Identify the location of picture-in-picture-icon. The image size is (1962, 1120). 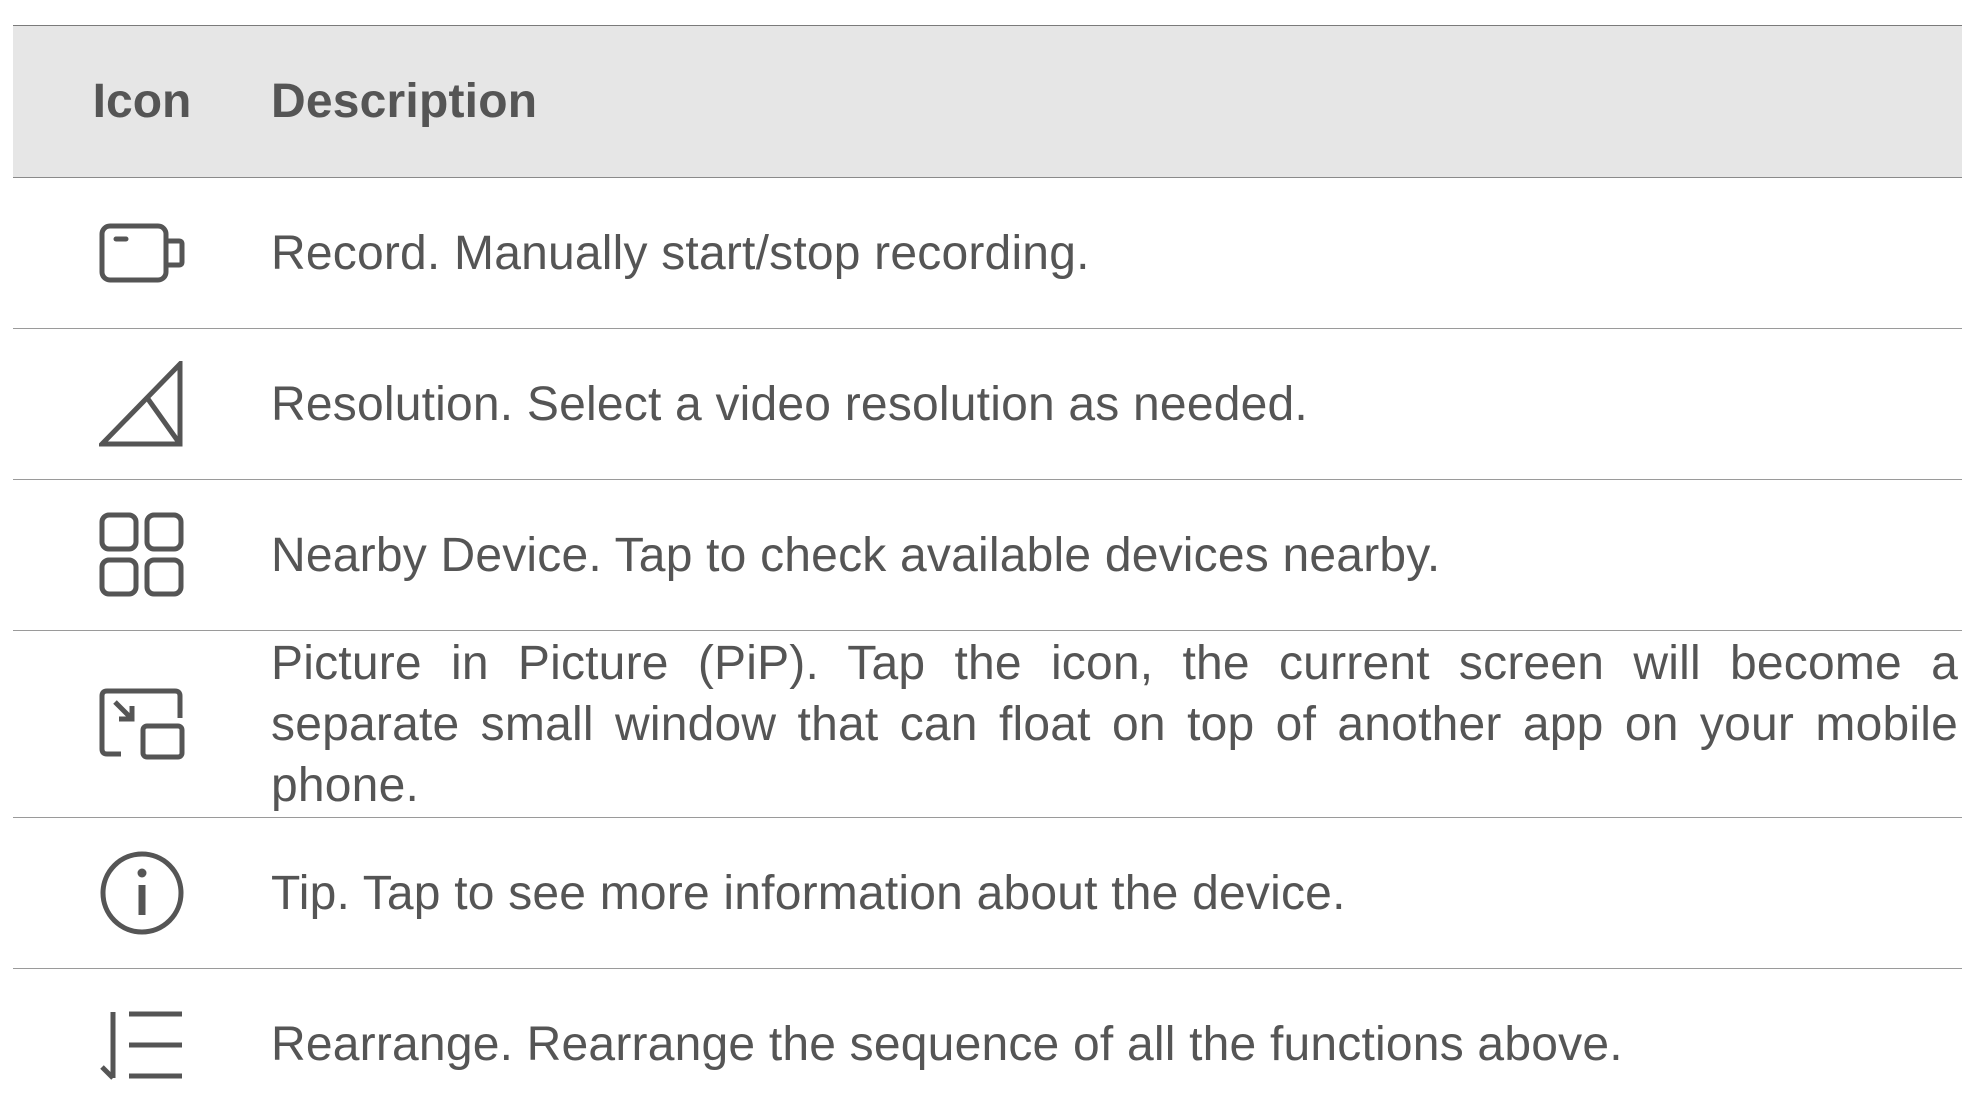
(142, 724).